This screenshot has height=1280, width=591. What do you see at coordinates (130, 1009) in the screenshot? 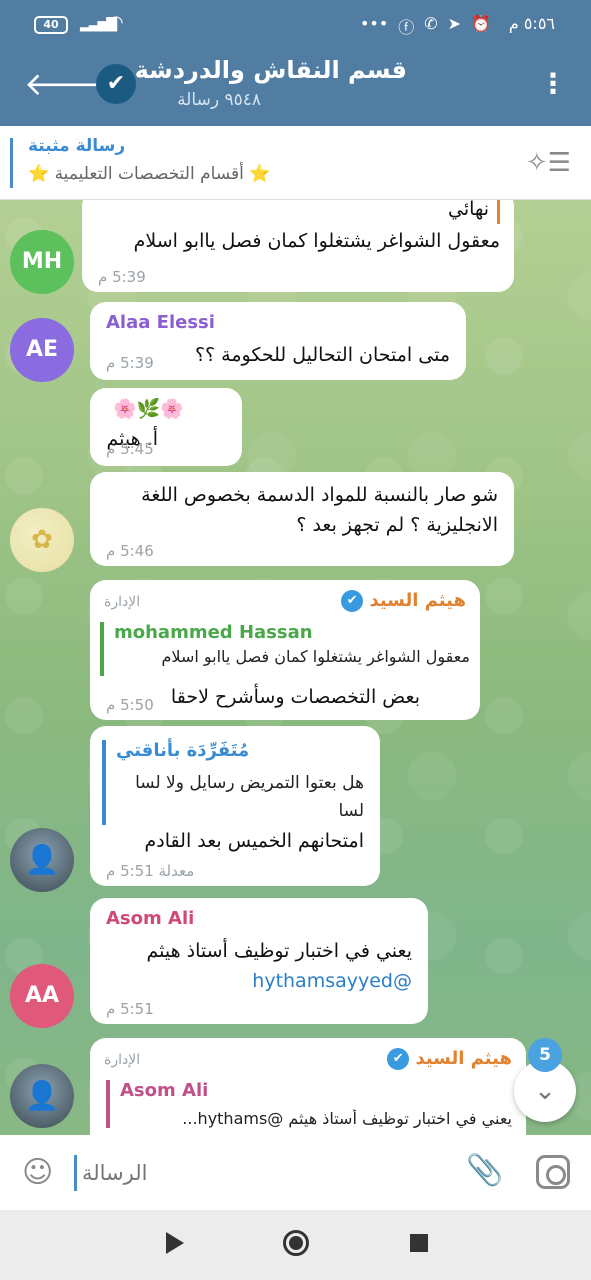
I see `message-time: 5:51 م` at bounding box center [130, 1009].